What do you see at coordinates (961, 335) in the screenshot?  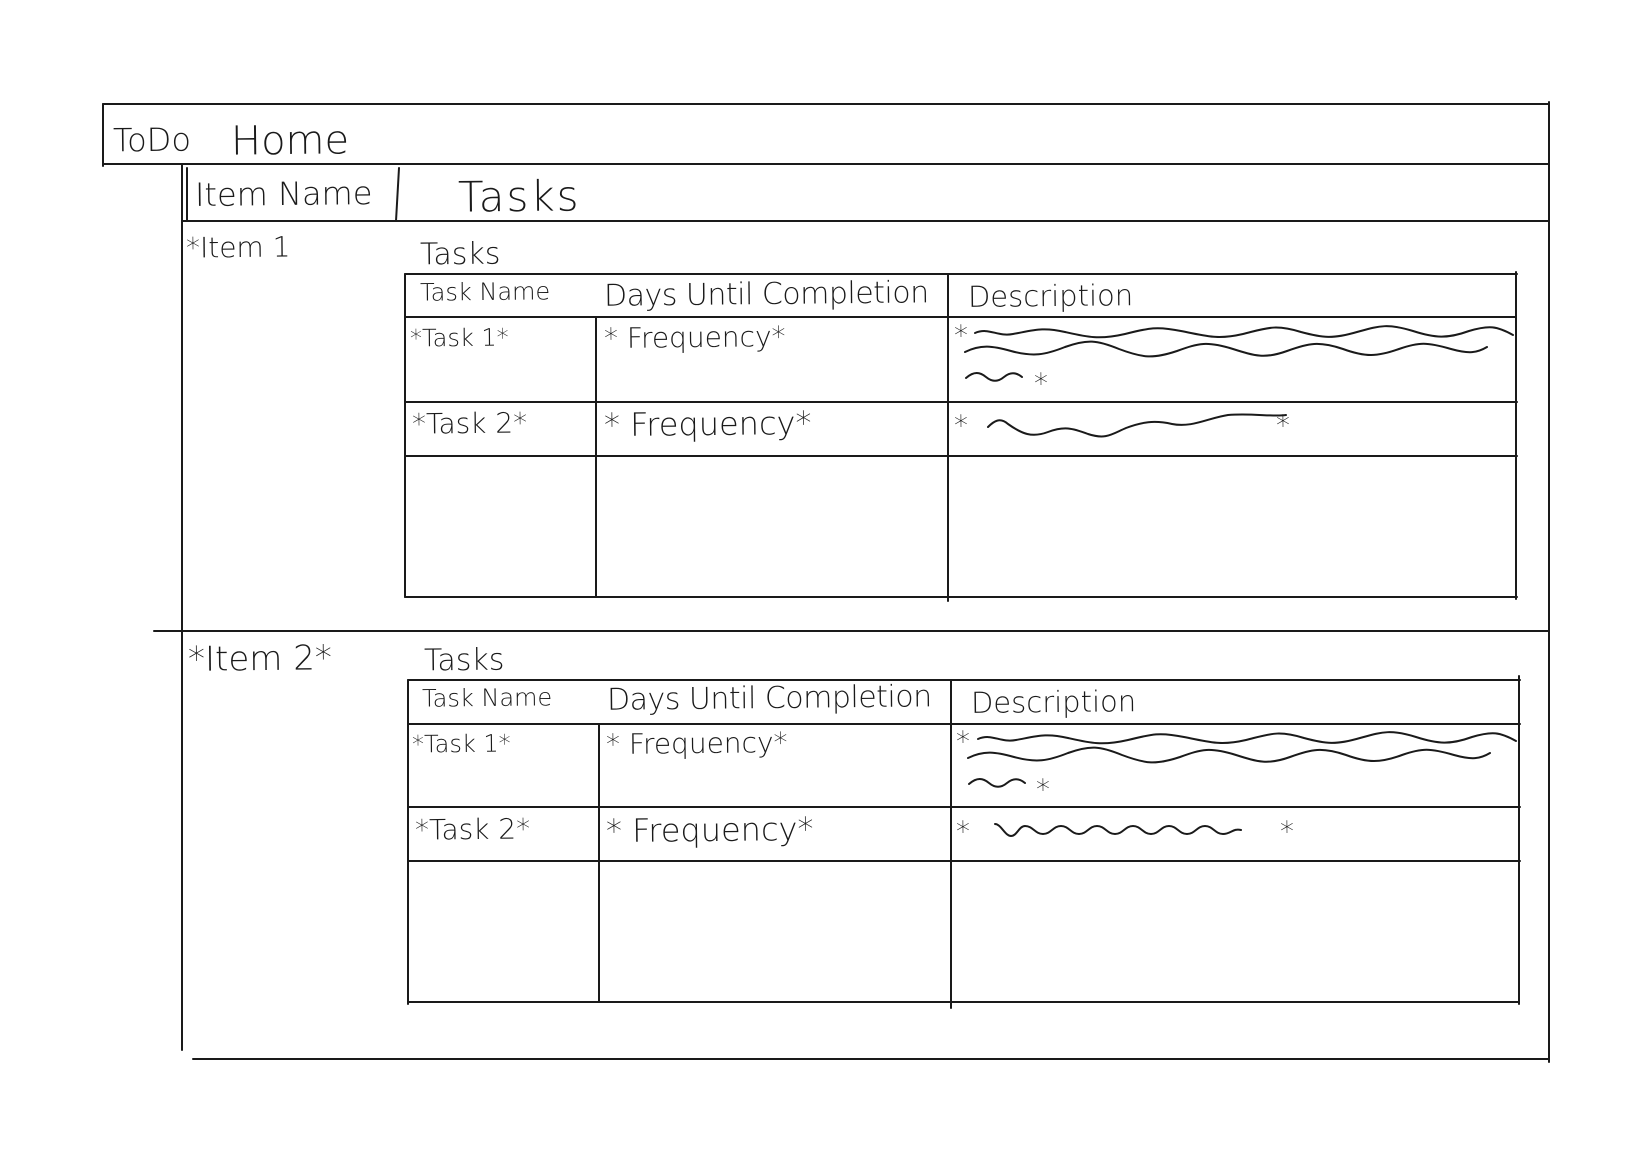 I see `item-1-row-1-description-start: *` at bounding box center [961, 335].